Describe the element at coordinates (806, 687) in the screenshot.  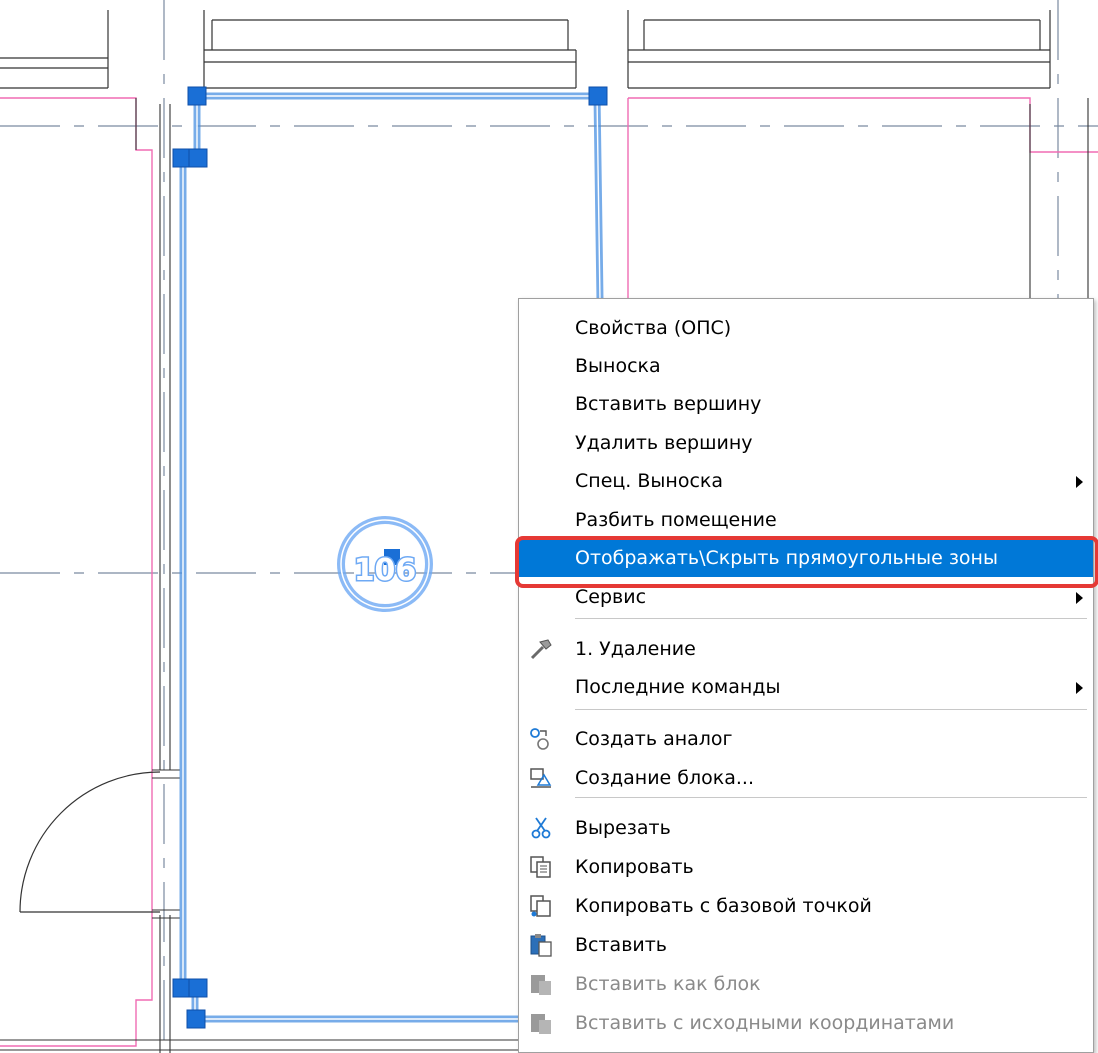
I see `menu-item-10: Последние команды` at that location.